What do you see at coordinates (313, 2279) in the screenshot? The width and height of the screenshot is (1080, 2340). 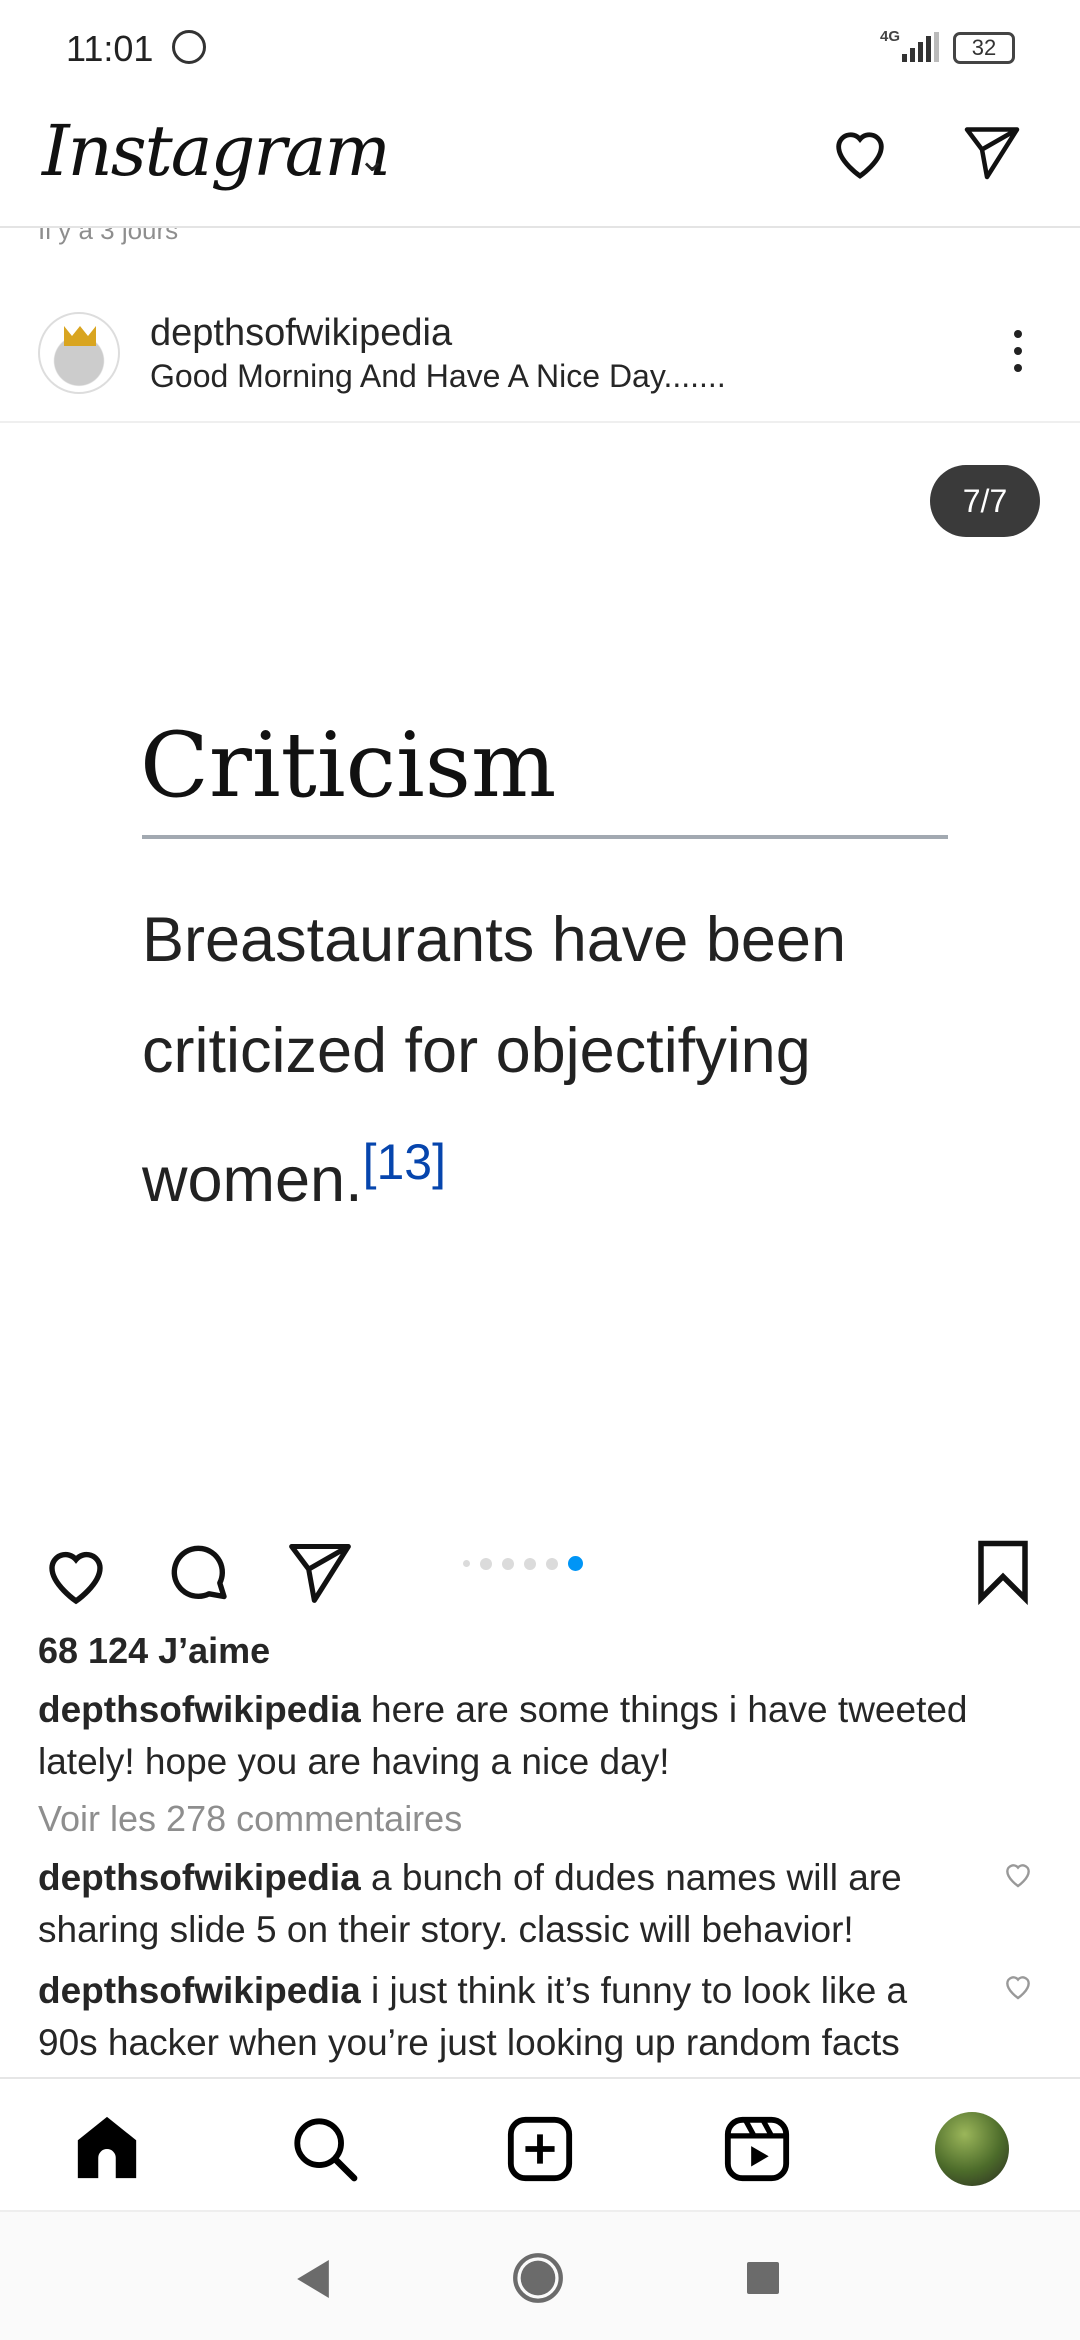 I see `back-icon` at bounding box center [313, 2279].